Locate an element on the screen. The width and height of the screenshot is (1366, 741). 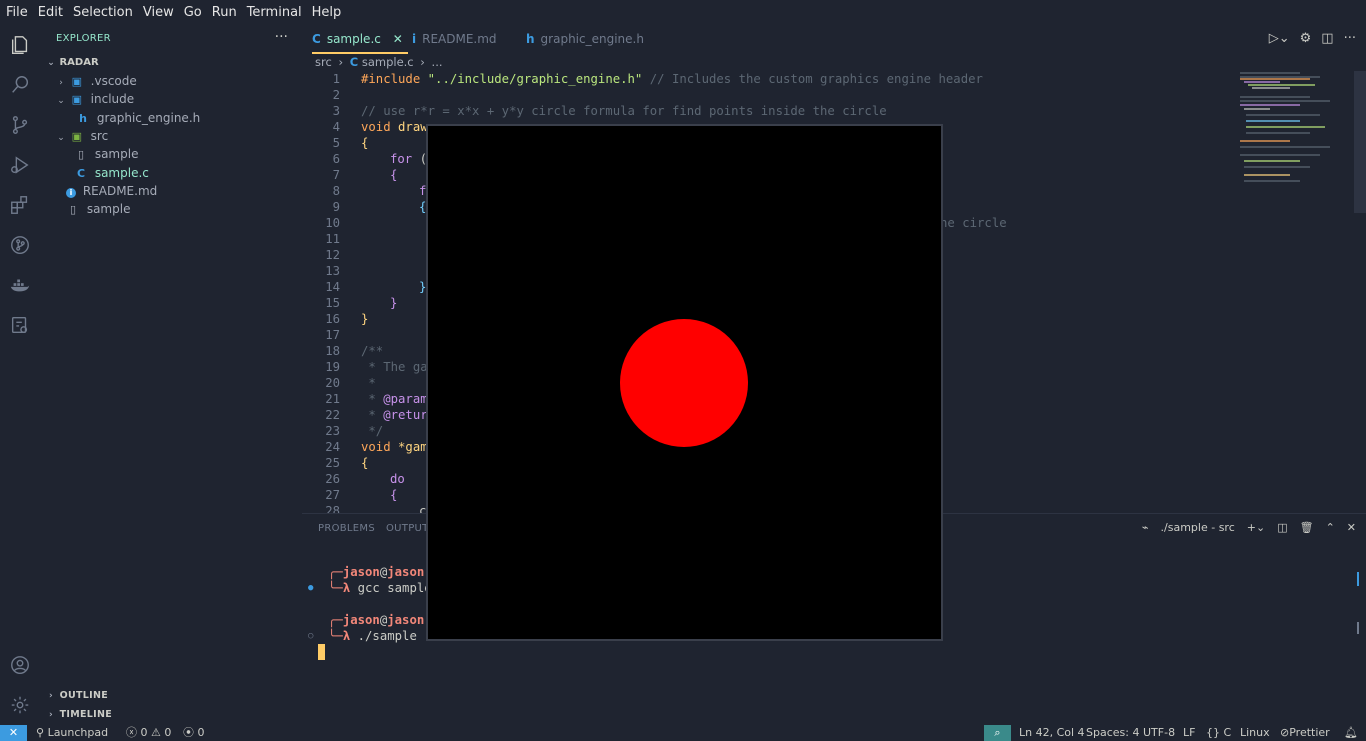
launchpad-item: ⚲ Launchpad is located at coordinates (72, 733).